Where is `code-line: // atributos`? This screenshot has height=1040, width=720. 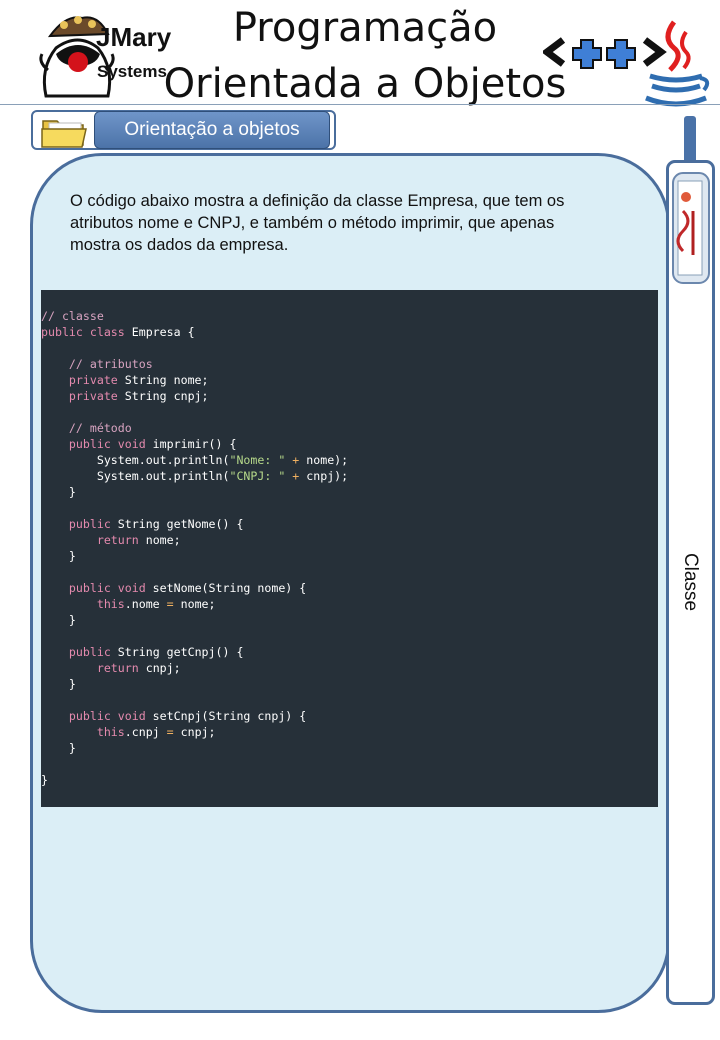 code-line: // atributos is located at coordinates (349, 364).